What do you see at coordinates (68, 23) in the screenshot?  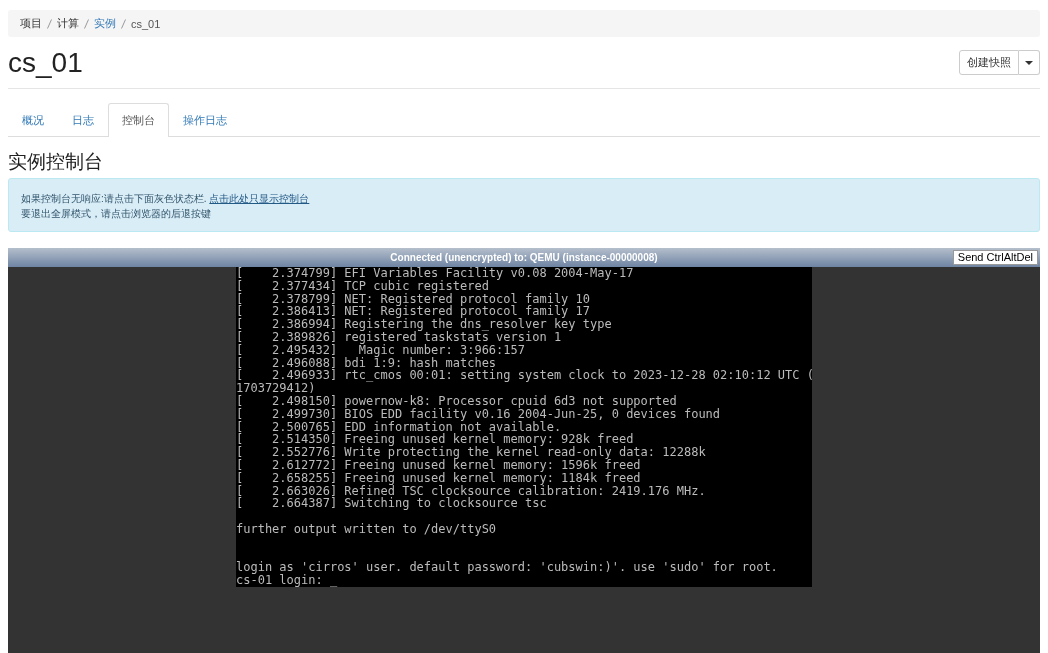 I see `breadcrumb-item: 计算` at bounding box center [68, 23].